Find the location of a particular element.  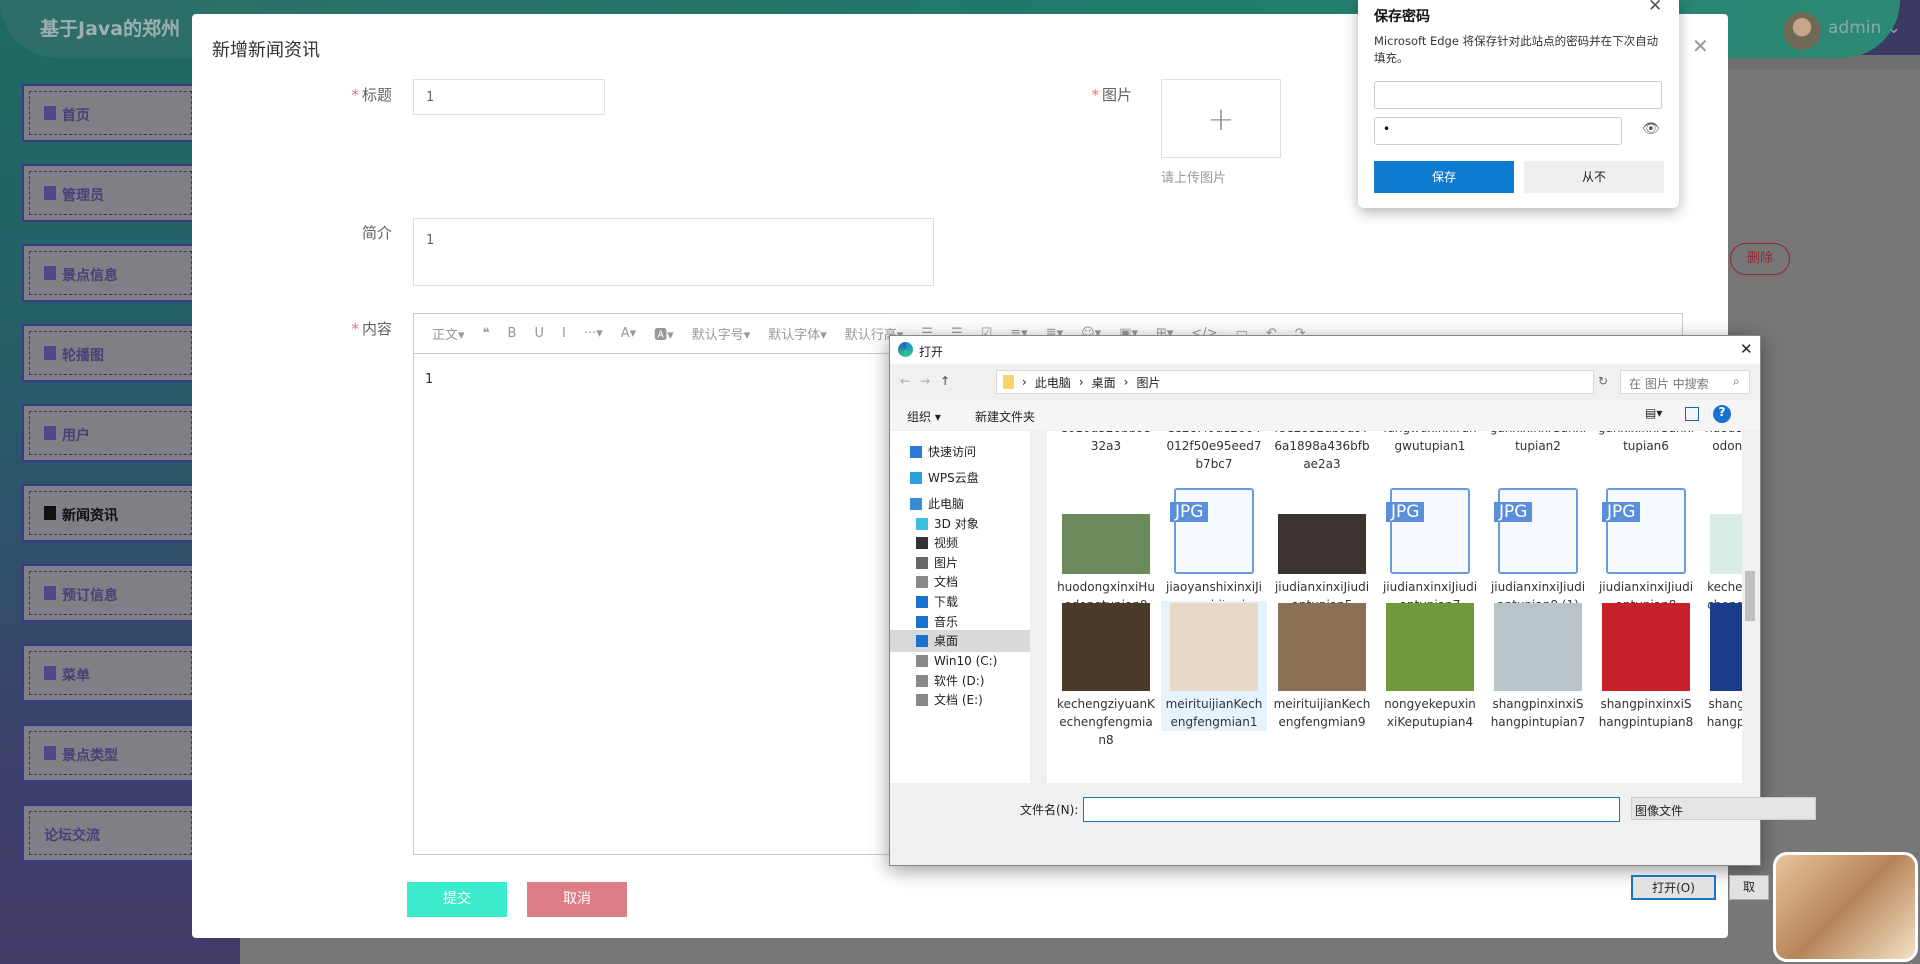

nav-item: WPS云盘 is located at coordinates (944, 478).